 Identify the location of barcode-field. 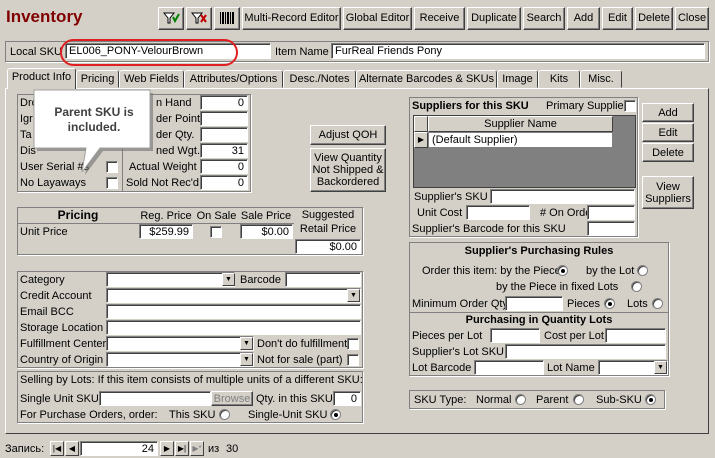
(323, 279).